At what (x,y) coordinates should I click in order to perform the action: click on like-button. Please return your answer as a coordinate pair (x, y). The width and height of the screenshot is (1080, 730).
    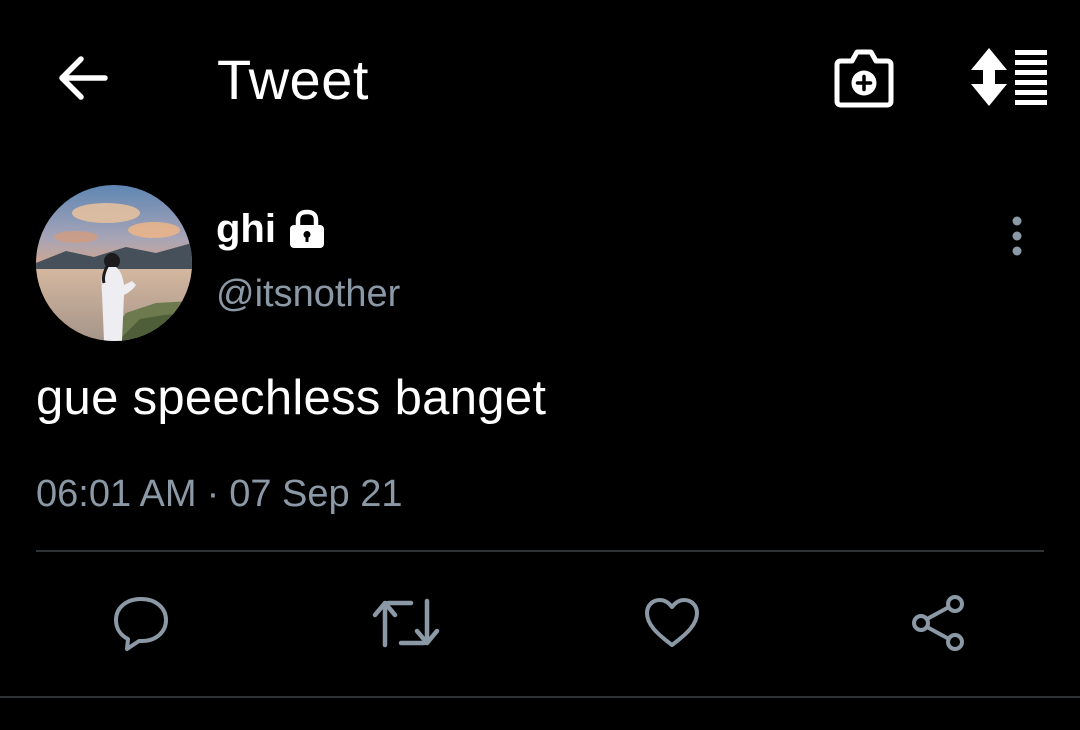
    Looking at the image, I should click on (672, 623).